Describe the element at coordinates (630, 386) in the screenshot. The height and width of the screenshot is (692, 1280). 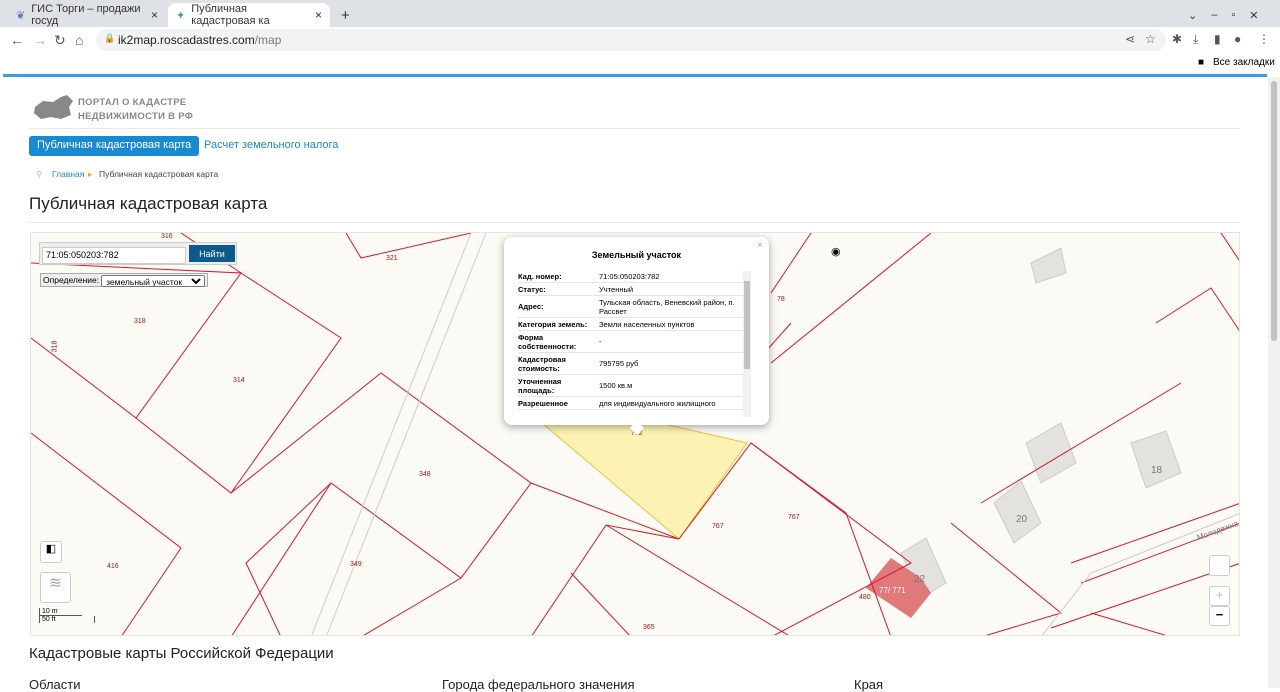
I see `info-row: Уточненная площадь: 1500 кв.м` at that location.